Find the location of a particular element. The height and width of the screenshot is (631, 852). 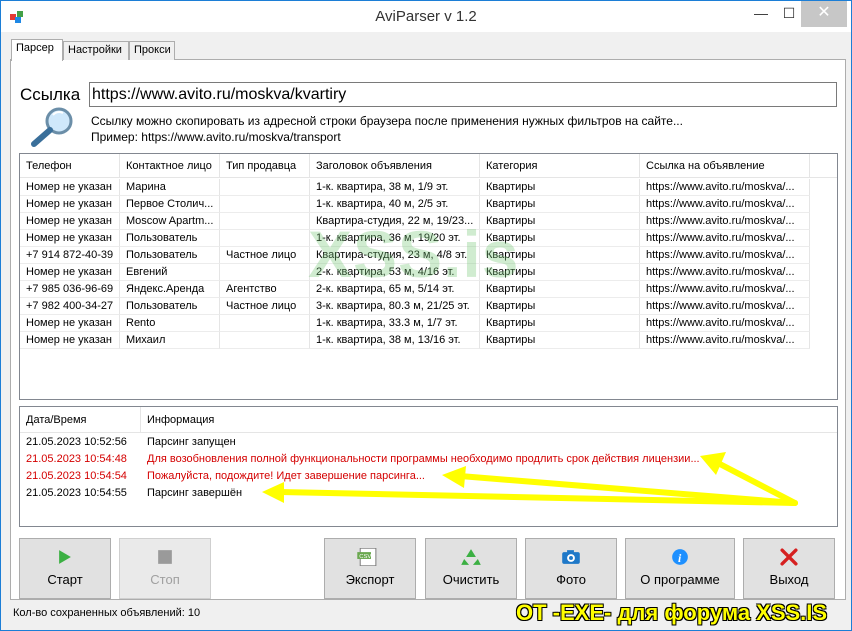

stop-button: Стоп is located at coordinates (165, 568).